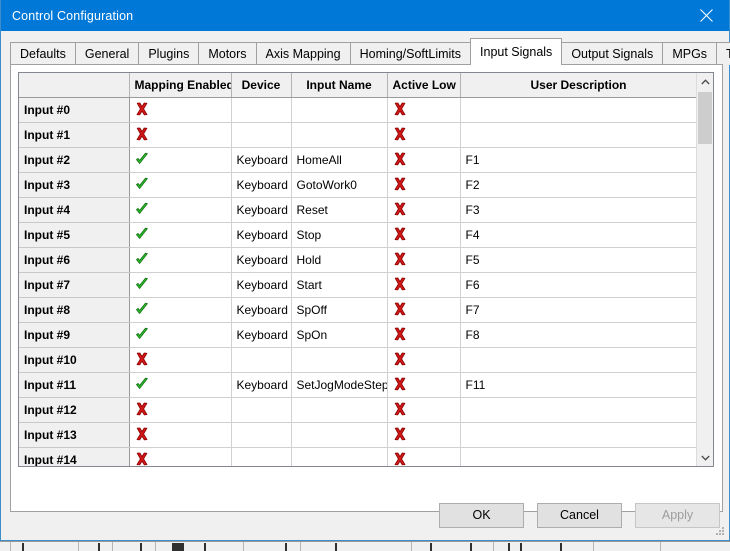 The image size is (730, 551). What do you see at coordinates (339, 260) in the screenshot?
I see `cell-input-name: Hold` at bounding box center [339, 260].